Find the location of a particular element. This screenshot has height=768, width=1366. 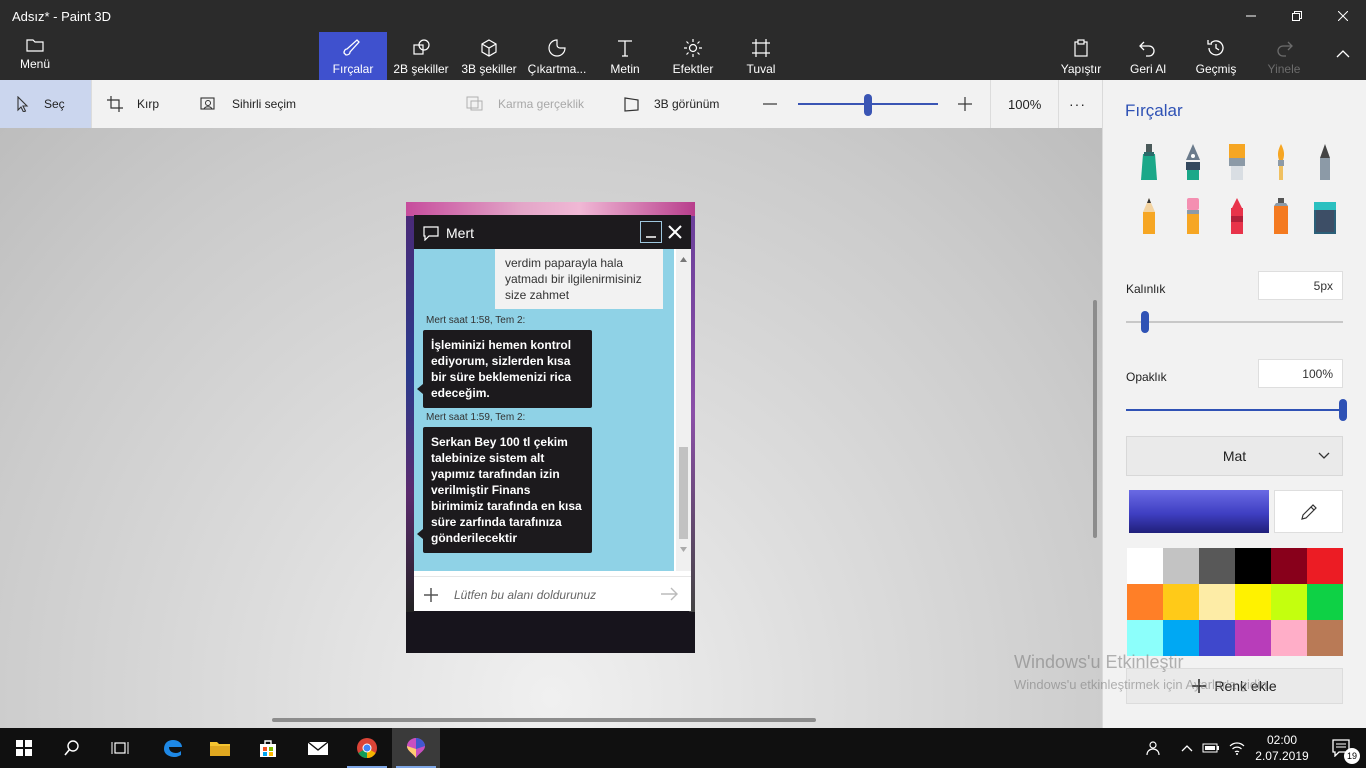

tool-text: Metin is located at coordinates (625, 56).